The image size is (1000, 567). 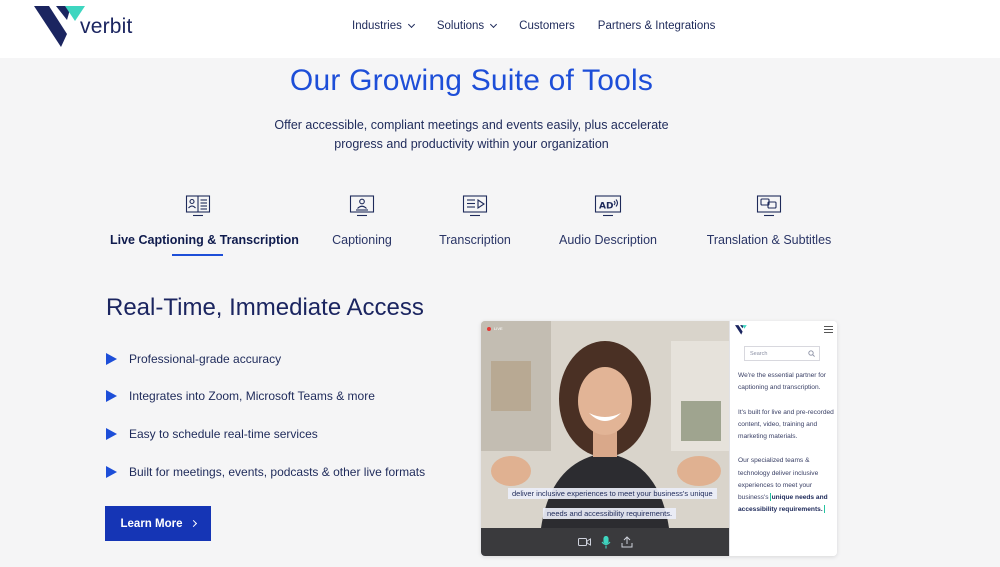 What do you see at coordinates (193, 523) in the screenshot?
I see `chevron-right-icon` at bounding box center [193, 523].